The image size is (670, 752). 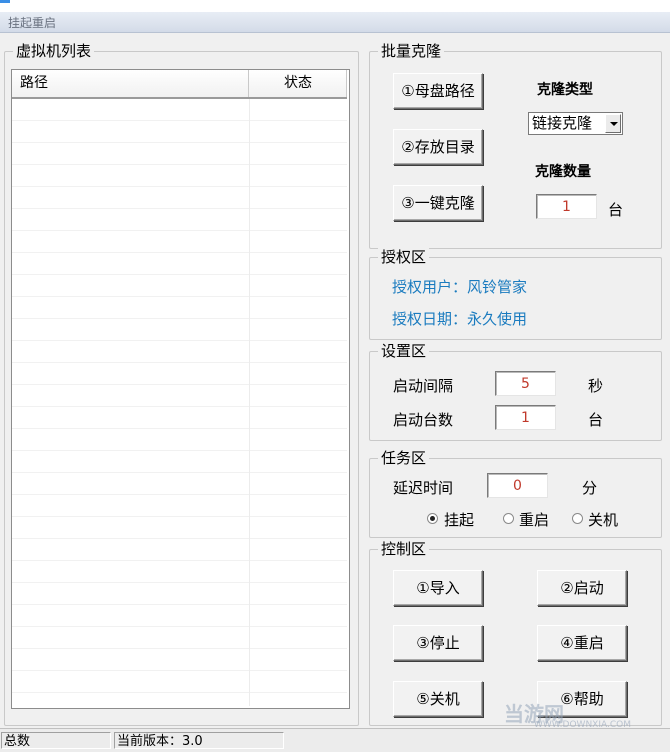 What do you see at coordinates (5, 1) in the screenshot?
I see `top-accent` at bounding box center [5, 1].